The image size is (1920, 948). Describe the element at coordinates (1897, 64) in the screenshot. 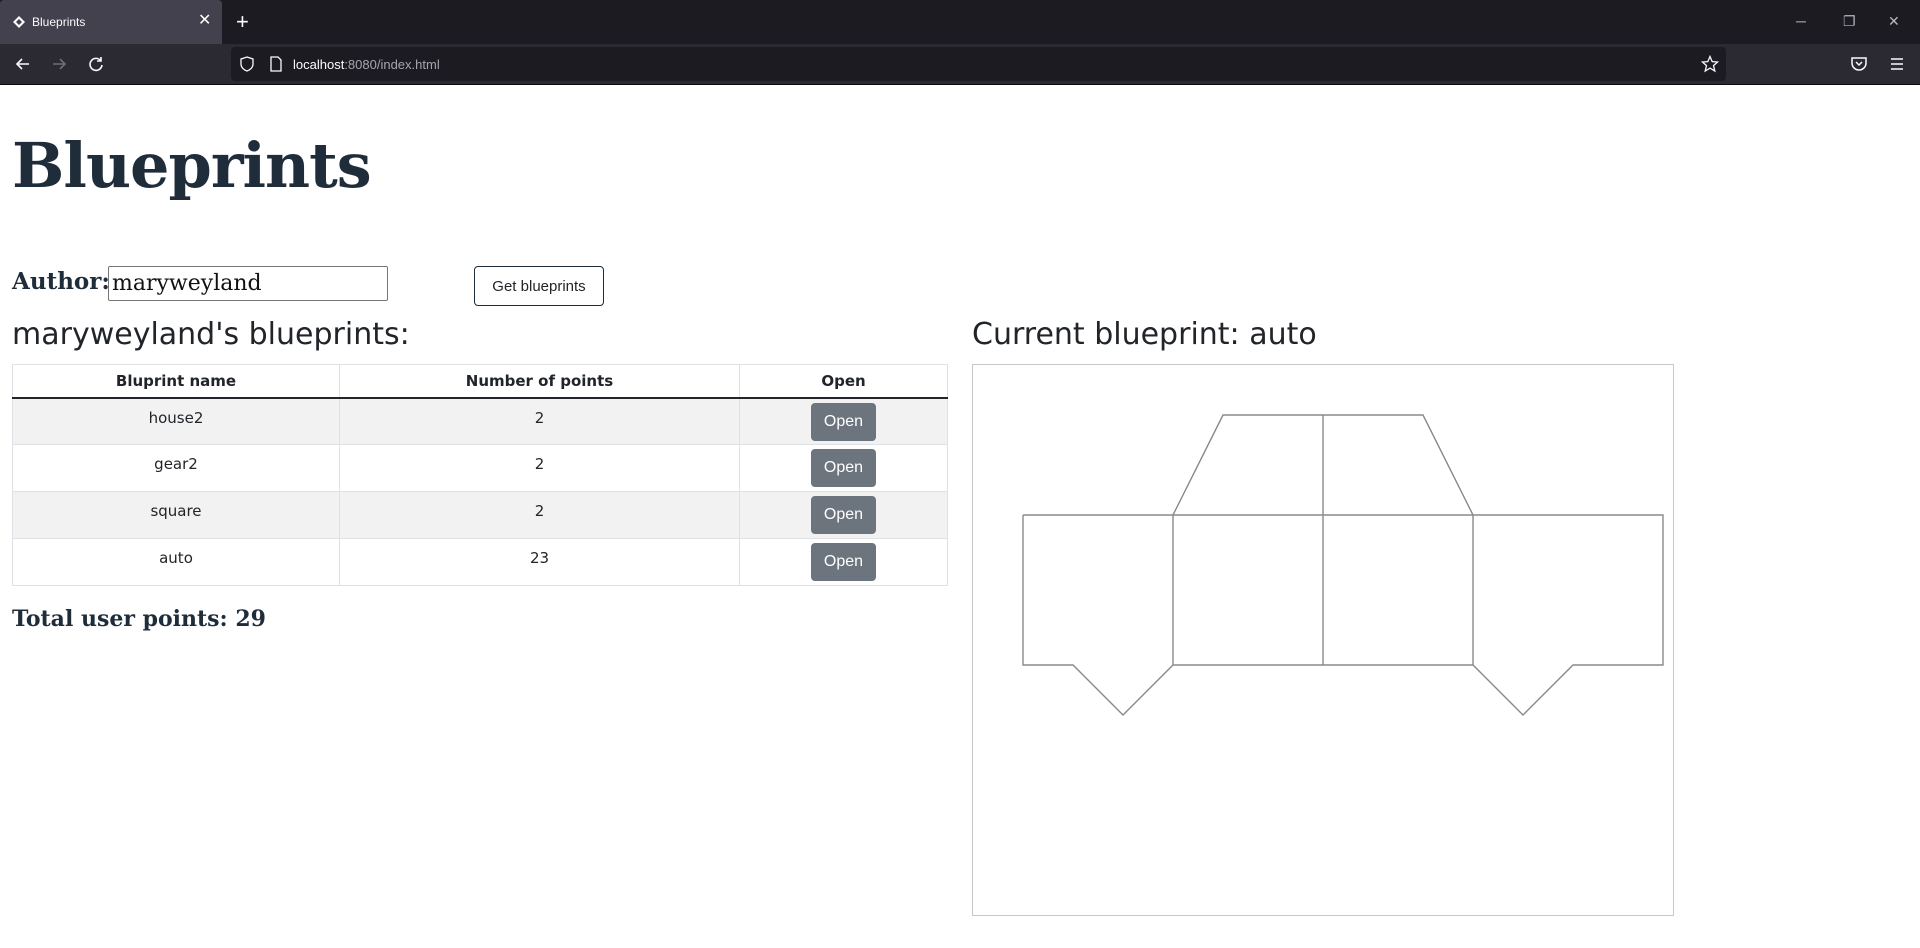

I see `menu-icon` at that location.